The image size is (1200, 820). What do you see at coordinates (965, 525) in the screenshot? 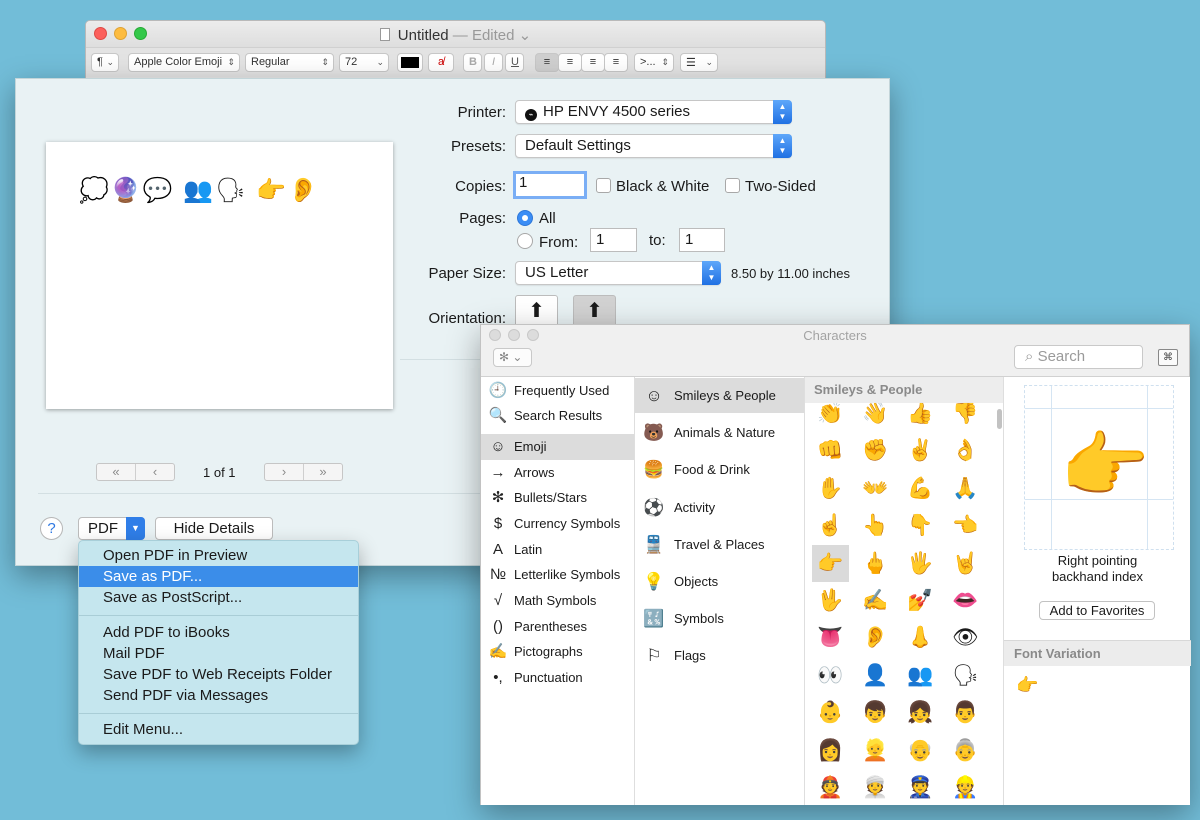
I see `emoji-cell: 👈` at bounding box center [965, 525].